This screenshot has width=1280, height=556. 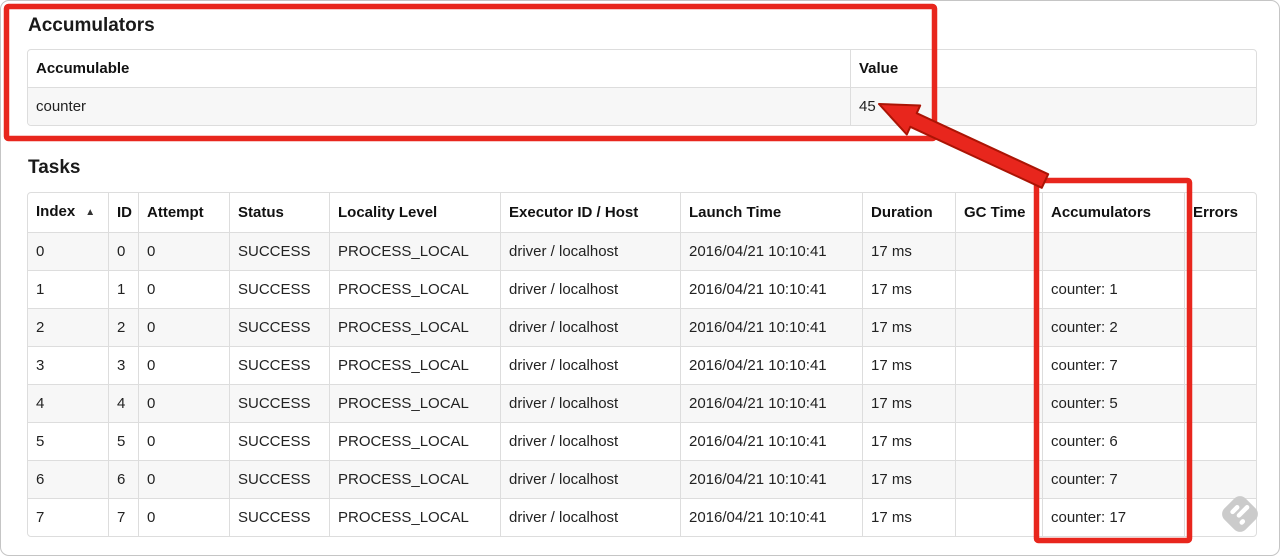 What do you see at coordinates (1113, 441) in the screenshot?
I see `cell-accumulators: counter: 6` at bounding box center [1113, 441].